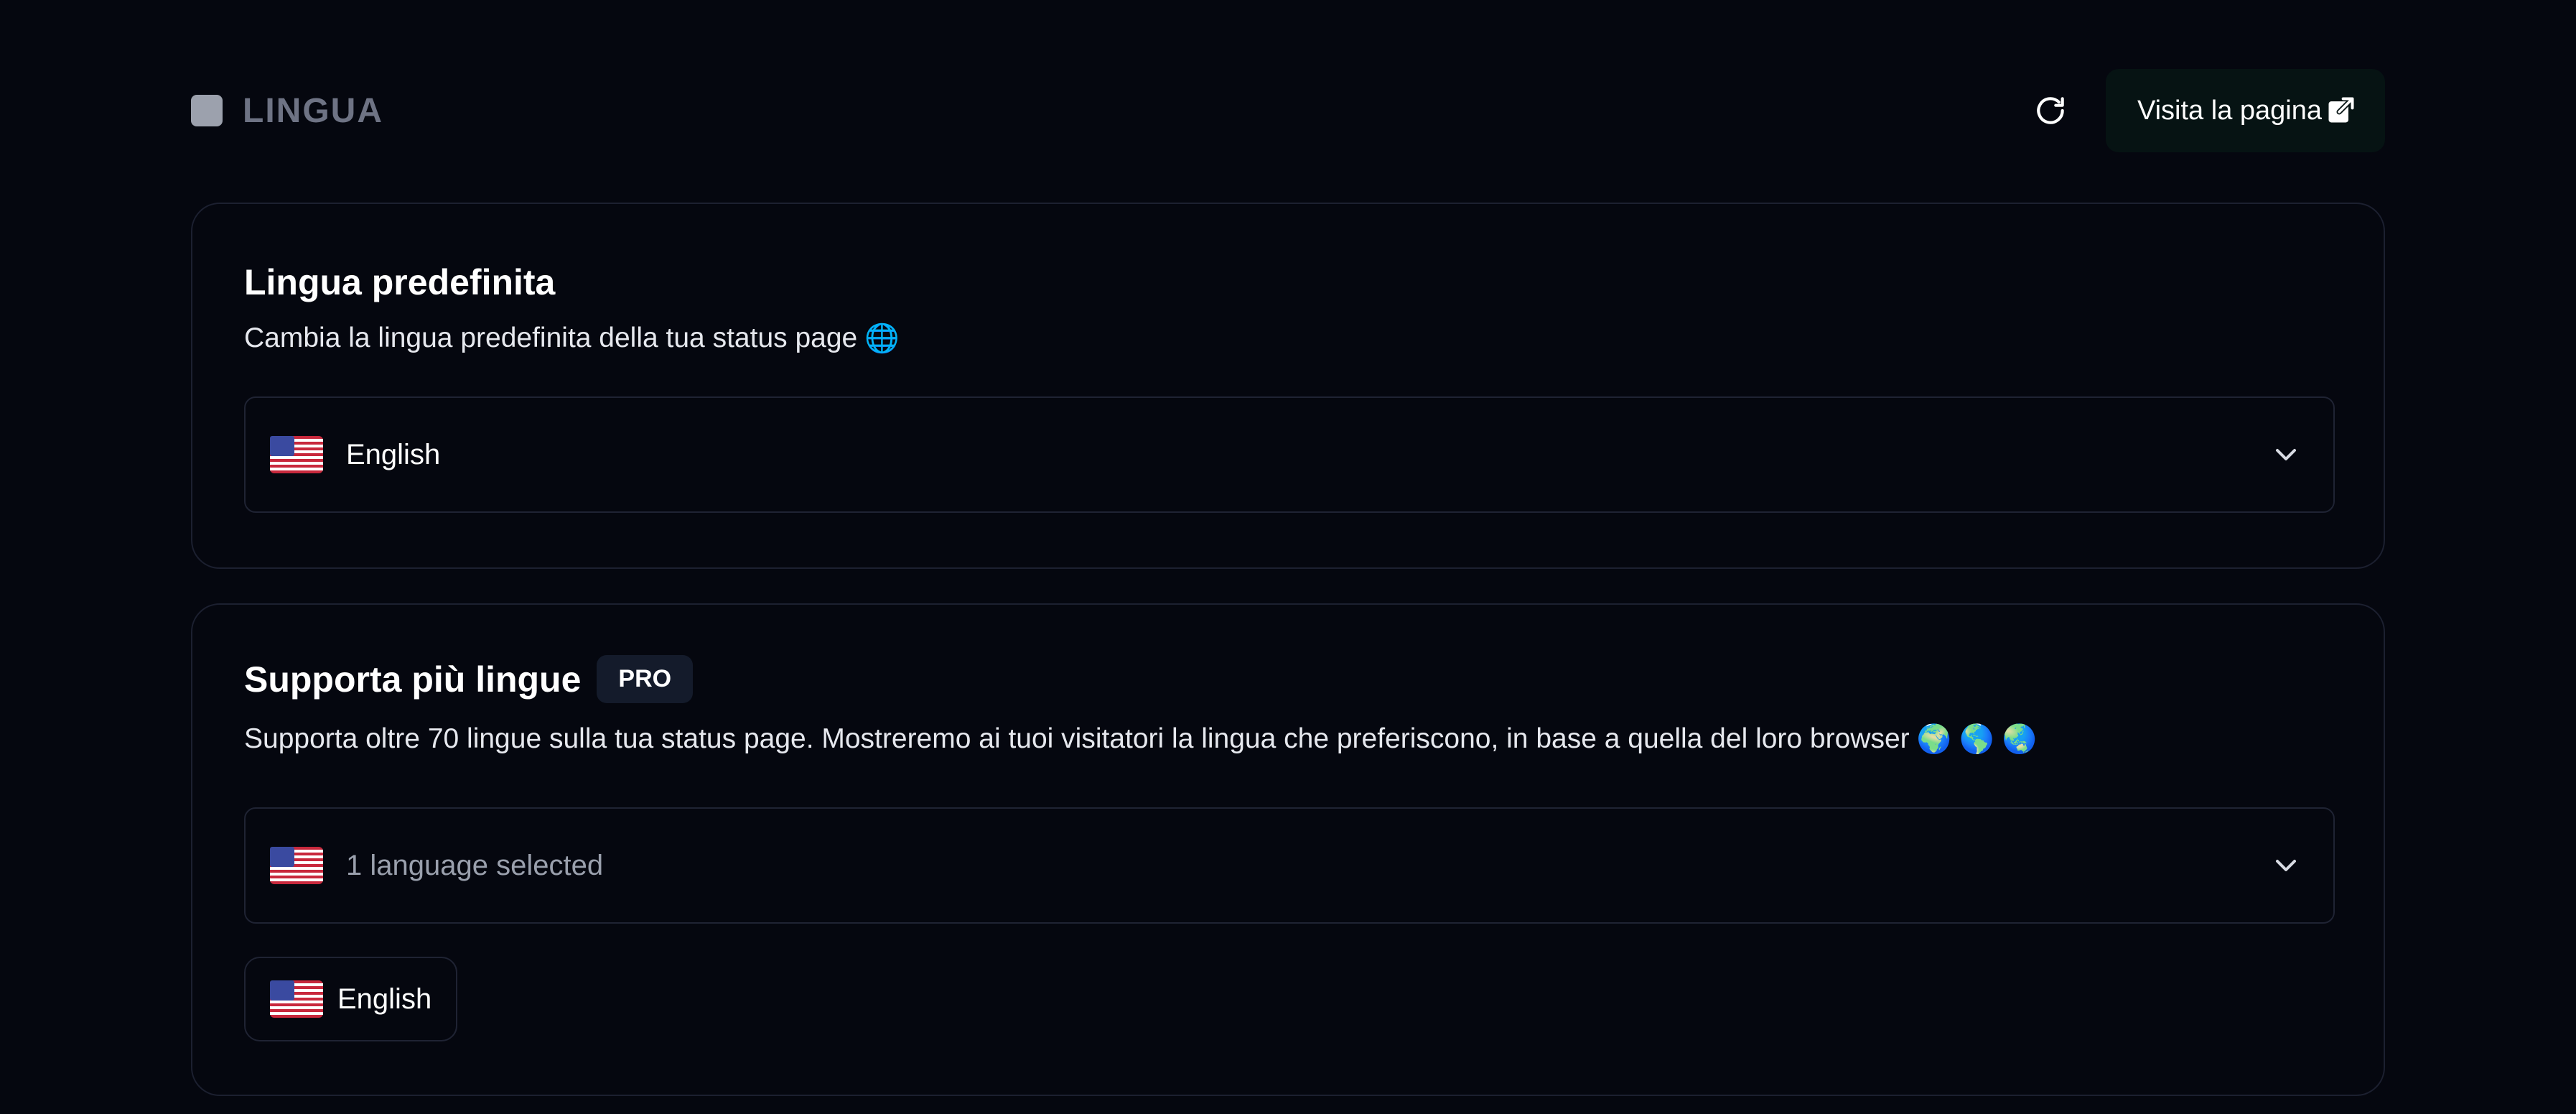 The width and height of the screenshot is (2576, 1114). Describe the element at coordinates (882, 338) in the screenshot. I see `globe-icon: 🌐` at that location.